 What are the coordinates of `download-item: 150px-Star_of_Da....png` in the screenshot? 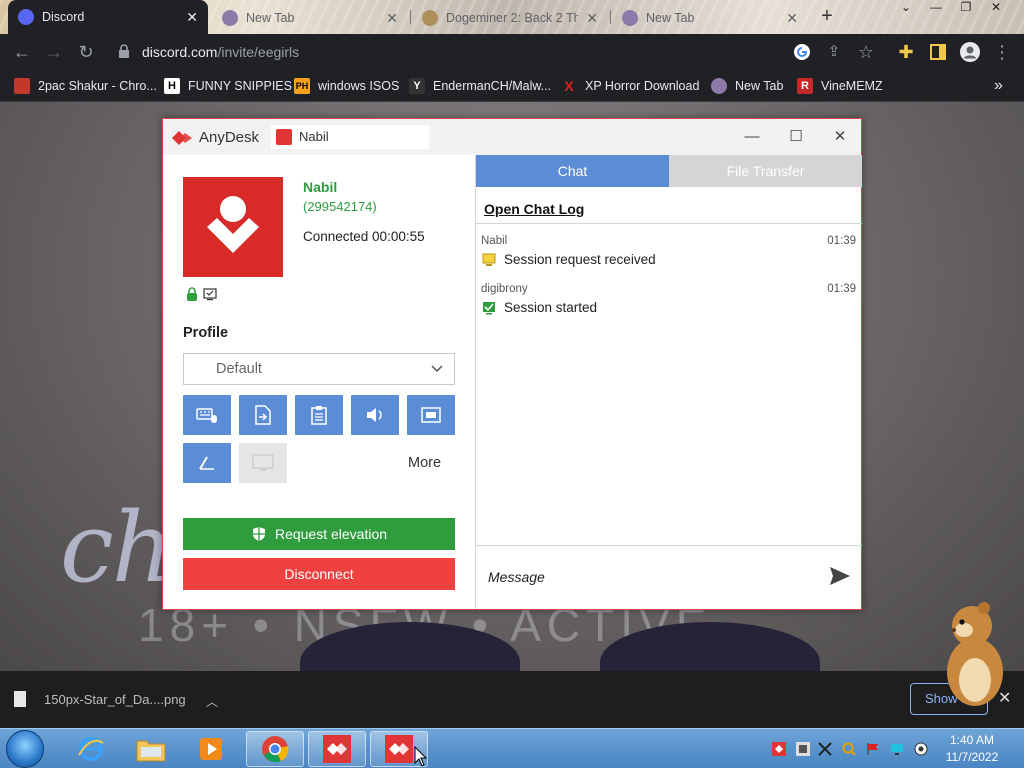 It's located at (100, 699).